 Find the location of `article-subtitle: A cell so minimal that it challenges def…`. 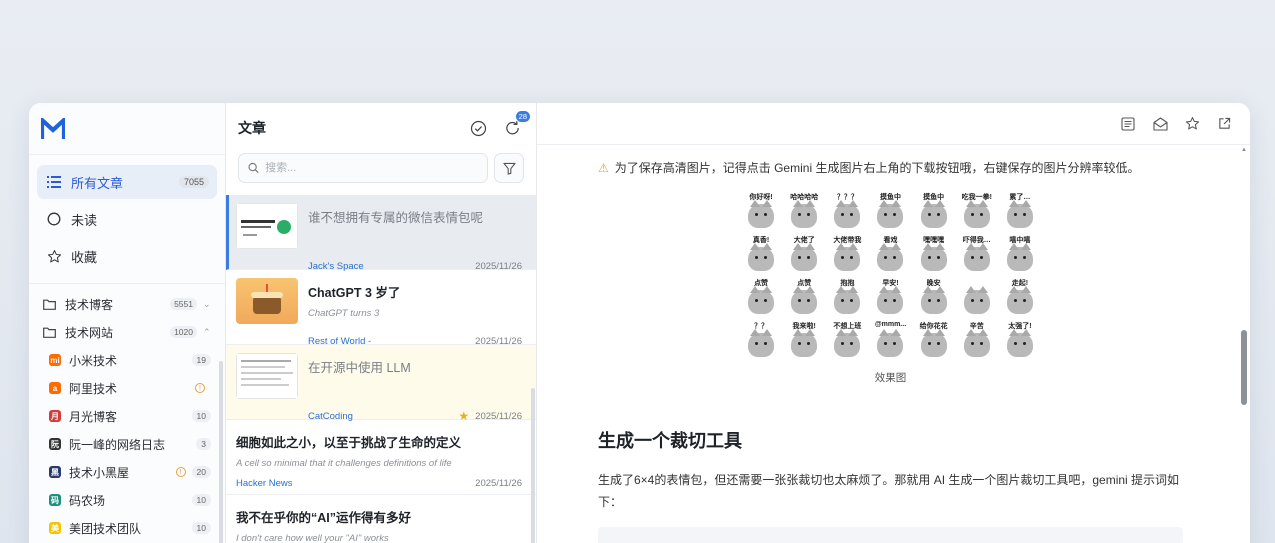

article-subtitle: A cell so minimal that it challenges def… is located at coordinates (344, 463).